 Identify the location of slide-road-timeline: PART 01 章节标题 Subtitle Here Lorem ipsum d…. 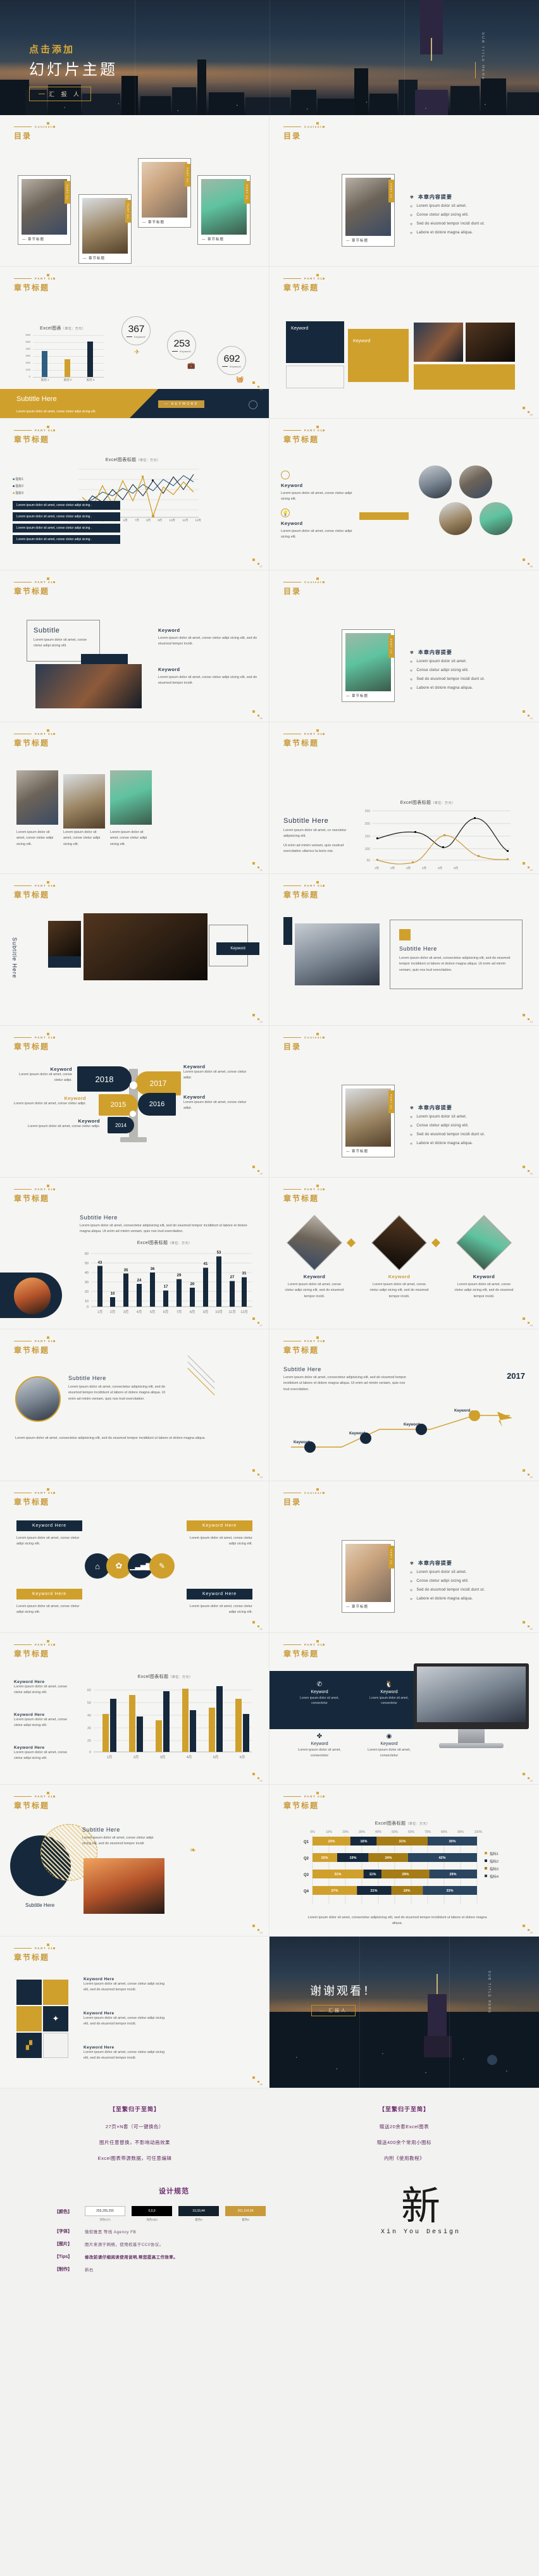
(404, 1405).